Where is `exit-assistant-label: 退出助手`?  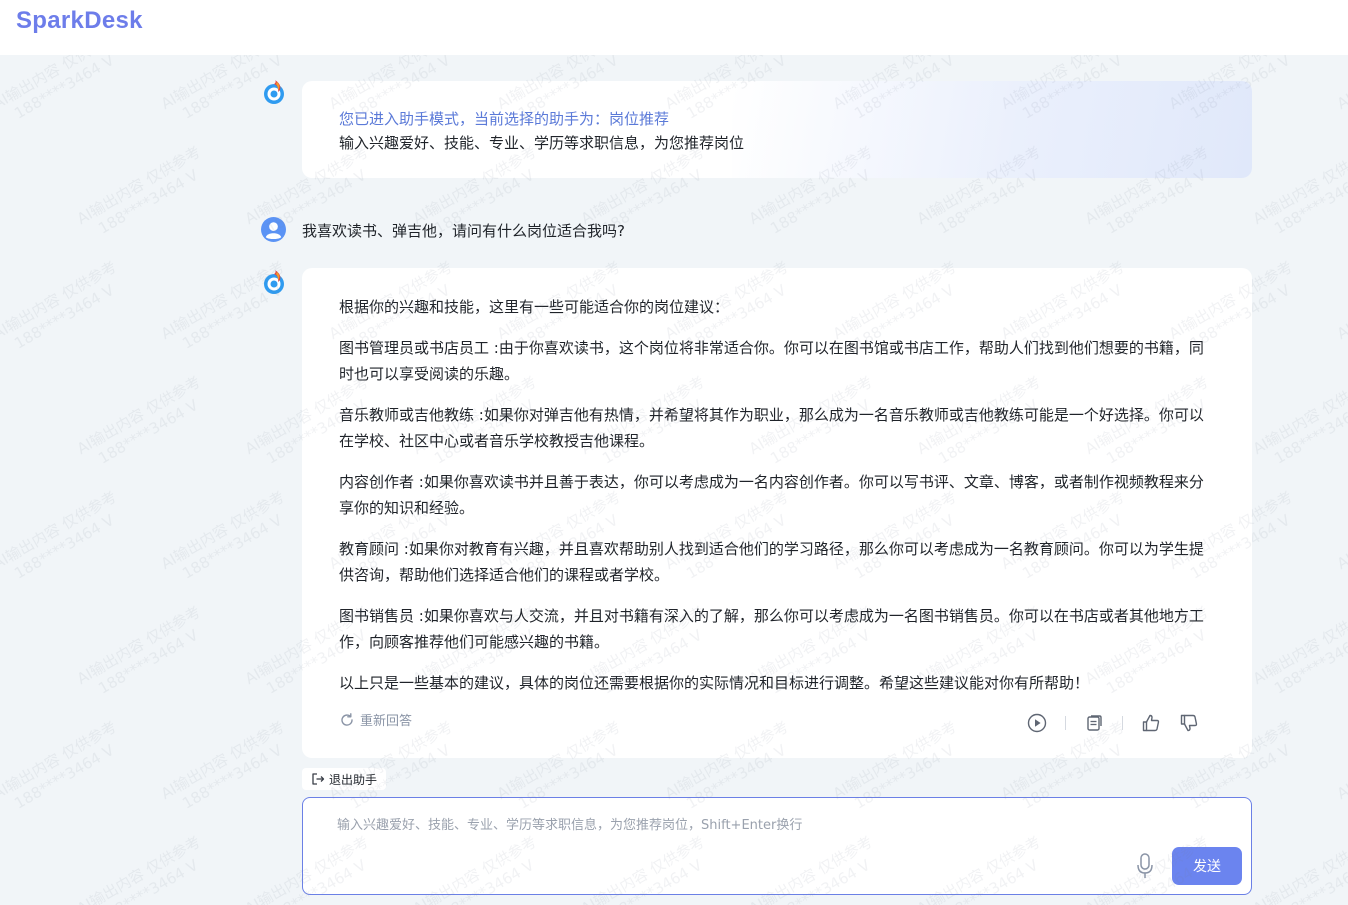
exit-assistant-label: 退出助手 is located at coordinates (353, 779).